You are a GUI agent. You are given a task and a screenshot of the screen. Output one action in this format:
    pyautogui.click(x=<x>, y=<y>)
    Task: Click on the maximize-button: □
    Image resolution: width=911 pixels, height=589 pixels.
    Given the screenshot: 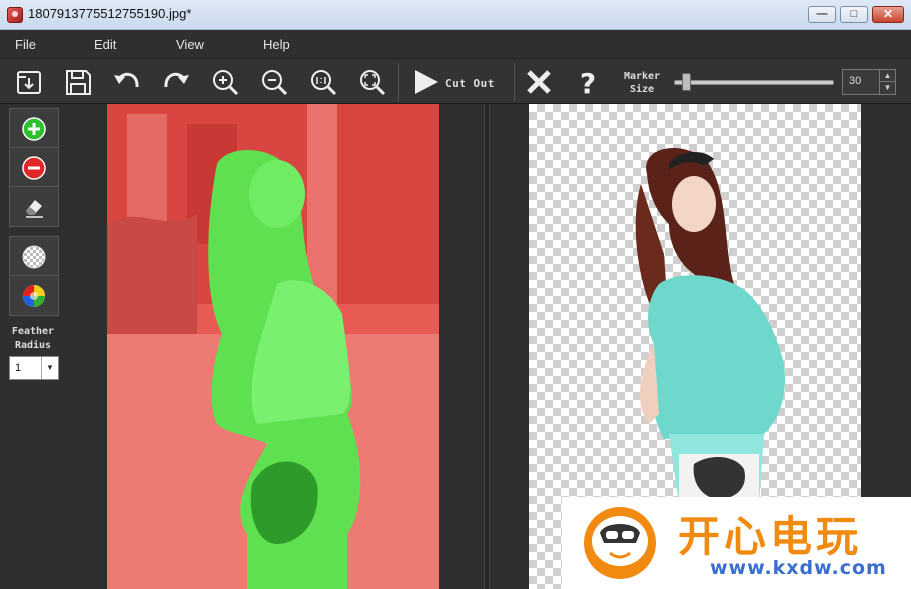 What is the action you would take?
    pyautogui.click(x=854, y=14)
    